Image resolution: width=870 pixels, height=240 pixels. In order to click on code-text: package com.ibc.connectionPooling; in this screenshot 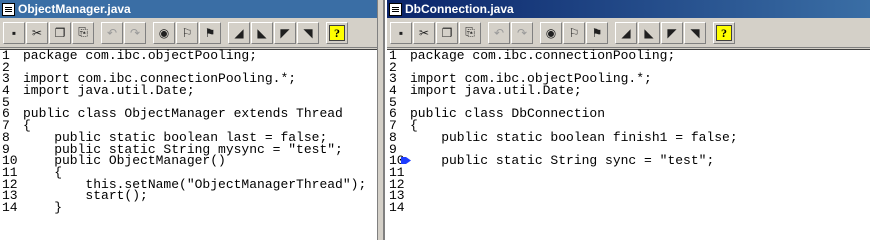, I will do `click(543, 55)`.